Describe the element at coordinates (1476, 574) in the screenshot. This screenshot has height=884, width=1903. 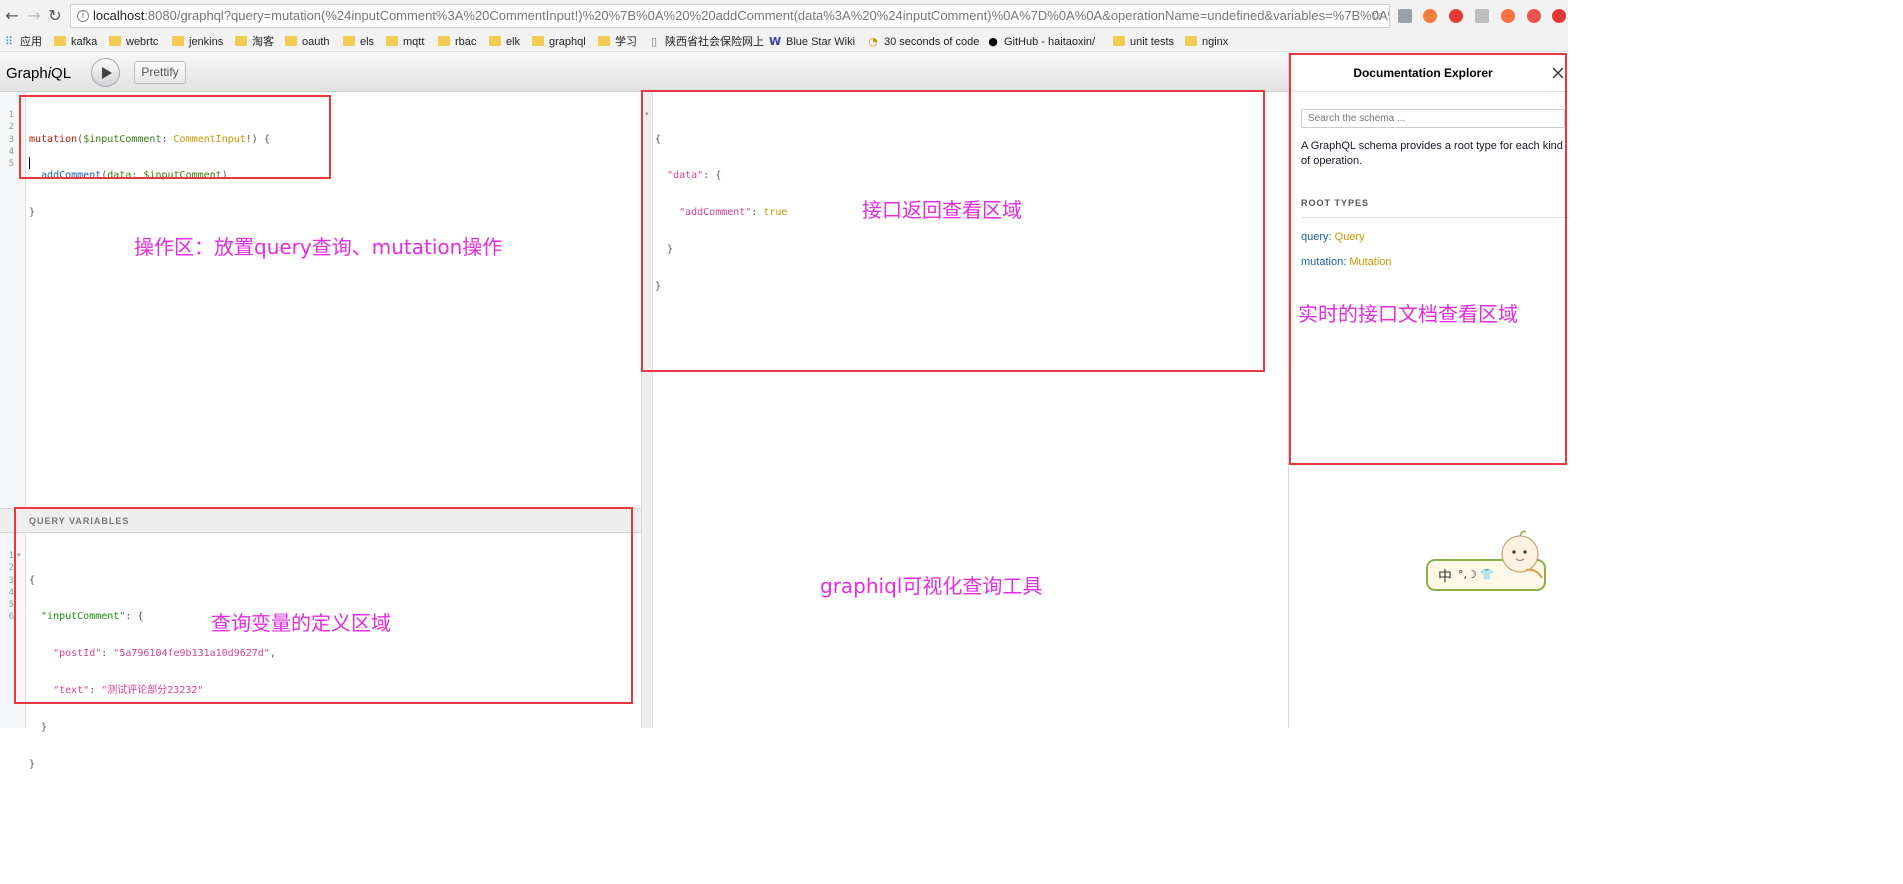
I see `ime-tool-glyphs: °,☽ 👕` at that location.